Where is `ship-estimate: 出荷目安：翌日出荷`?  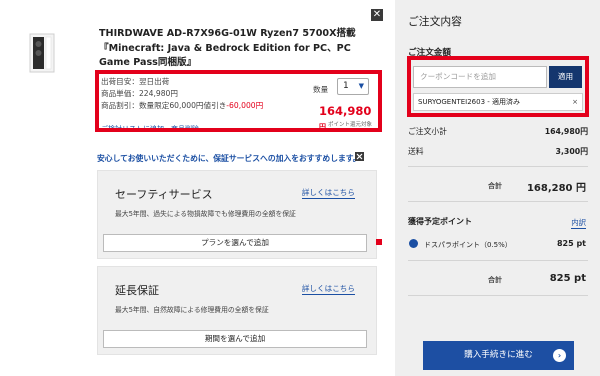 ship-estimate: 出荷目安：翌日出荷 is located at coordinates (135, 81).